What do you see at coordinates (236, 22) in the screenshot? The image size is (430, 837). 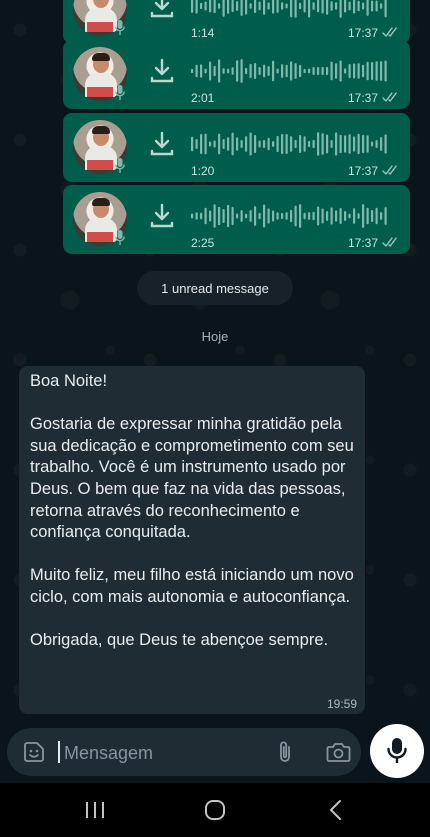 I see `voice-message: 1:14 17:37` at bounding box center [236, 22].